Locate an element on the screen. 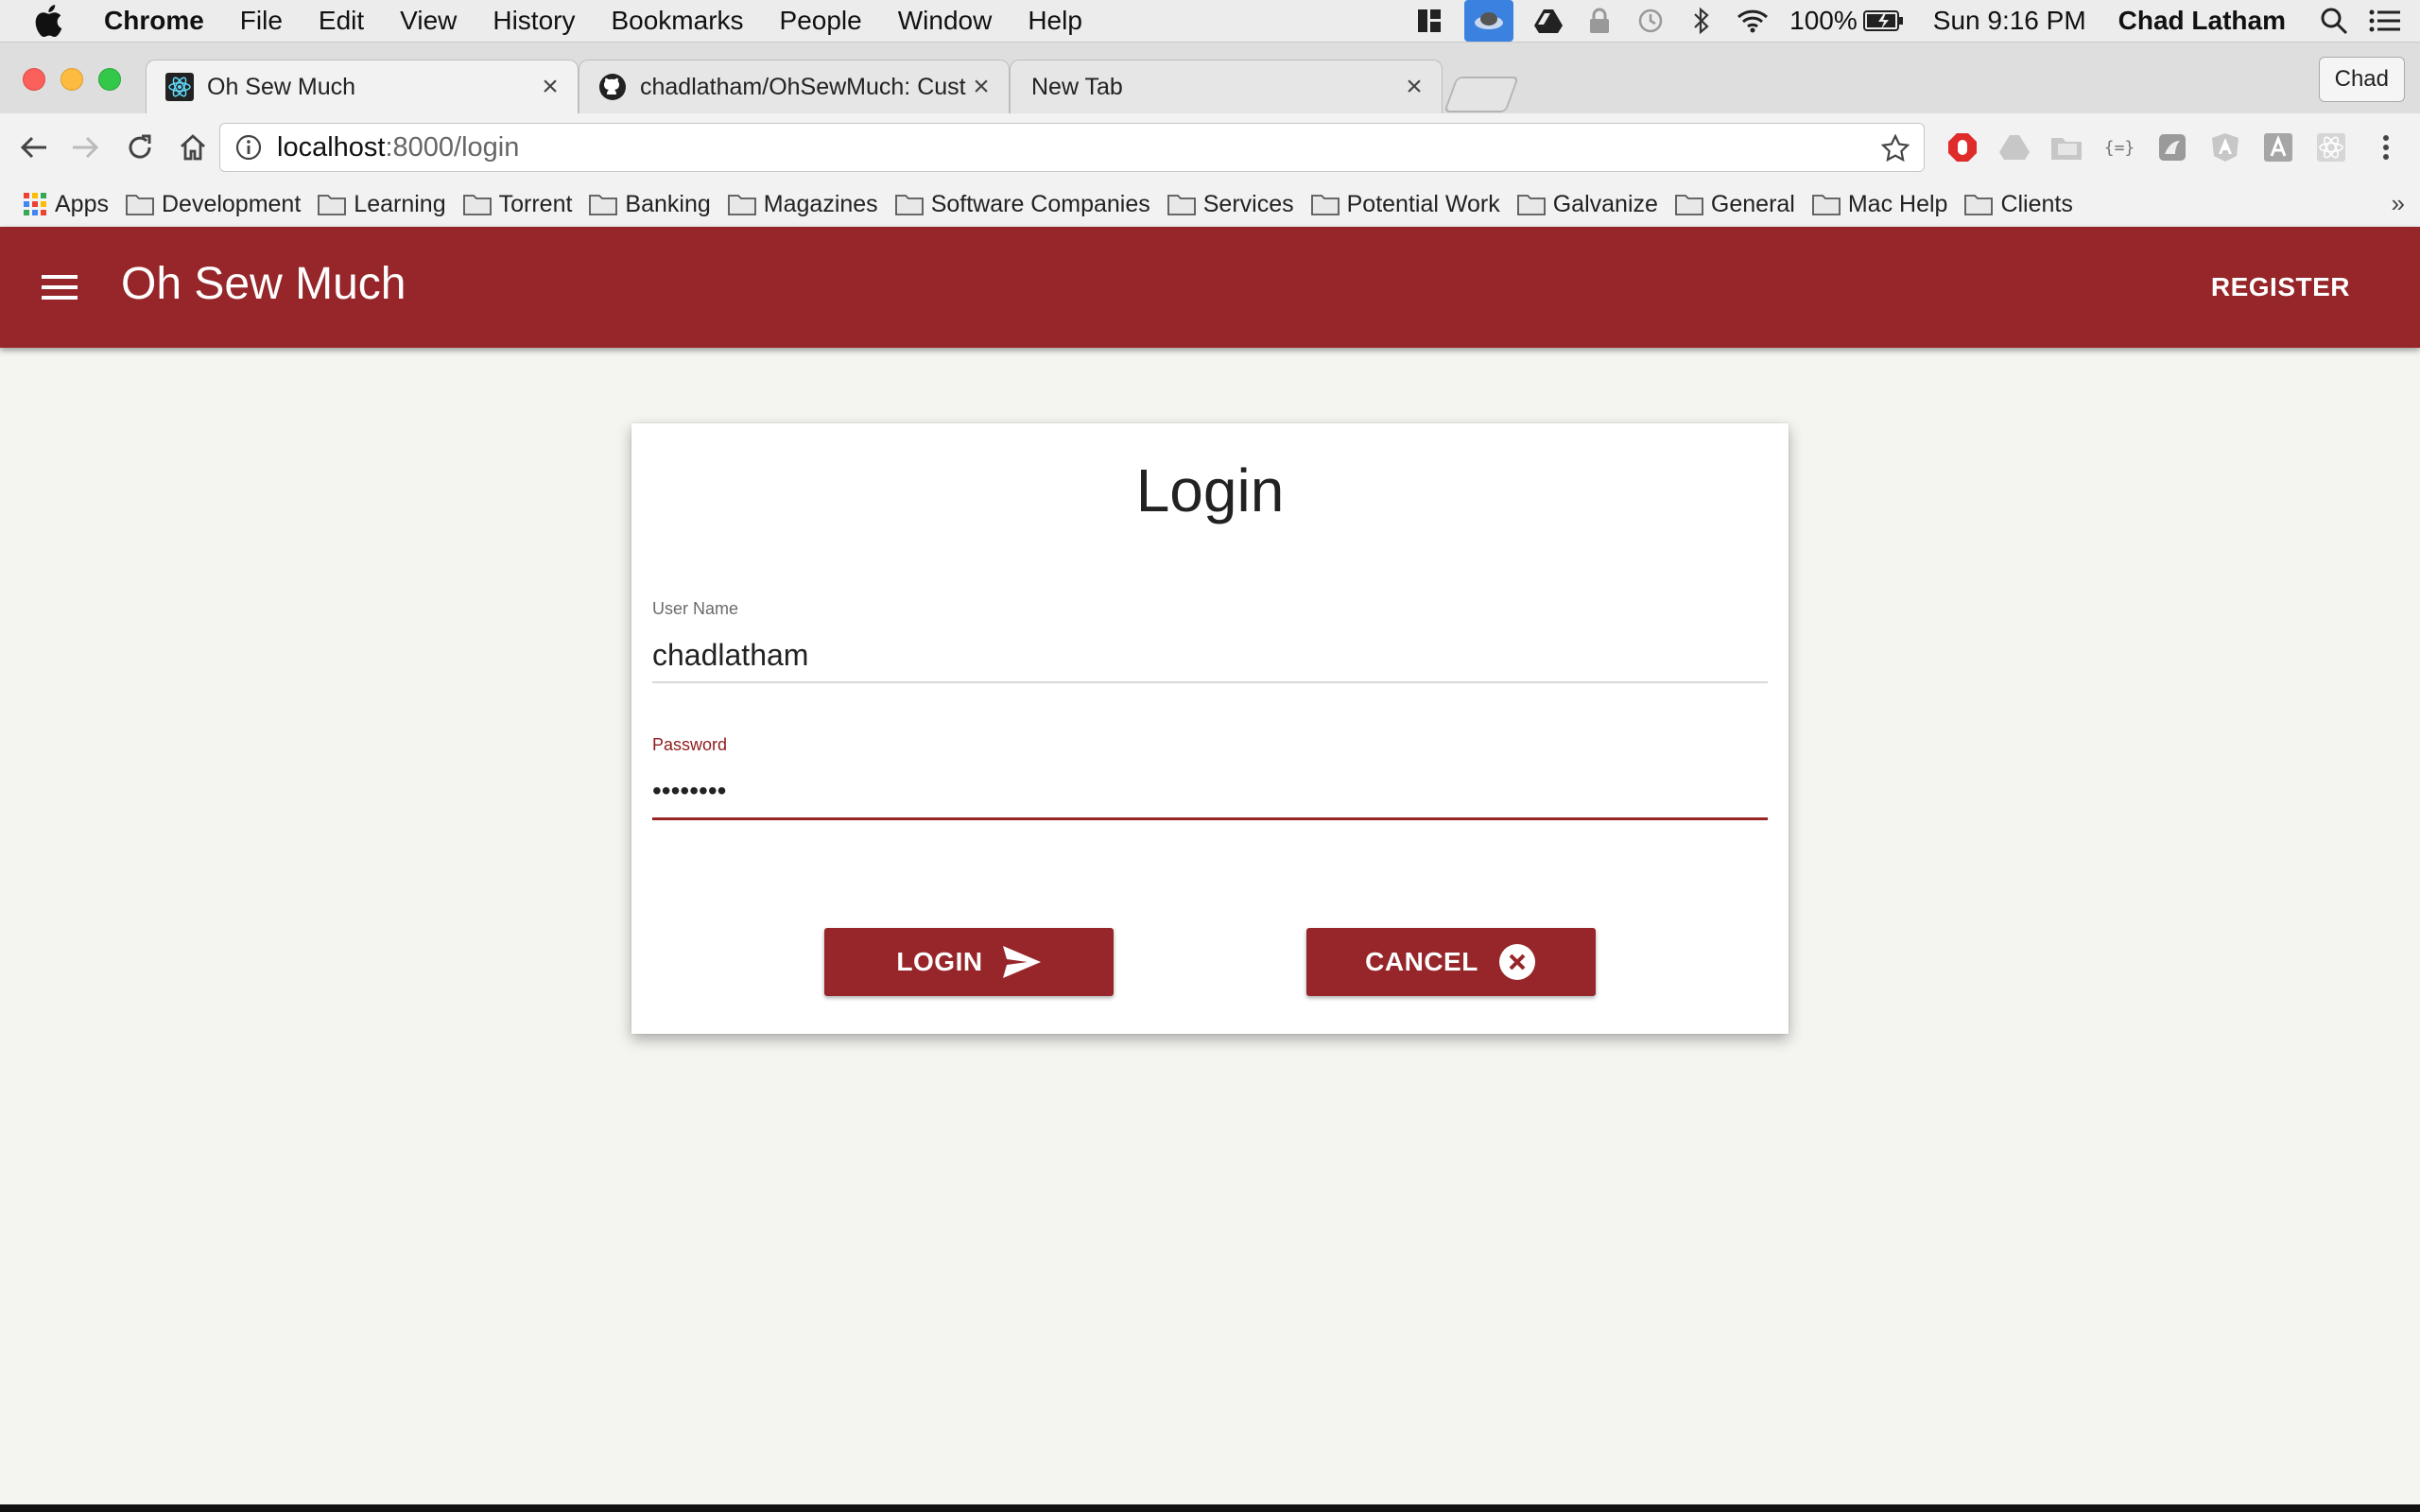  adblock-icon is located at coordinates (1962, 147).